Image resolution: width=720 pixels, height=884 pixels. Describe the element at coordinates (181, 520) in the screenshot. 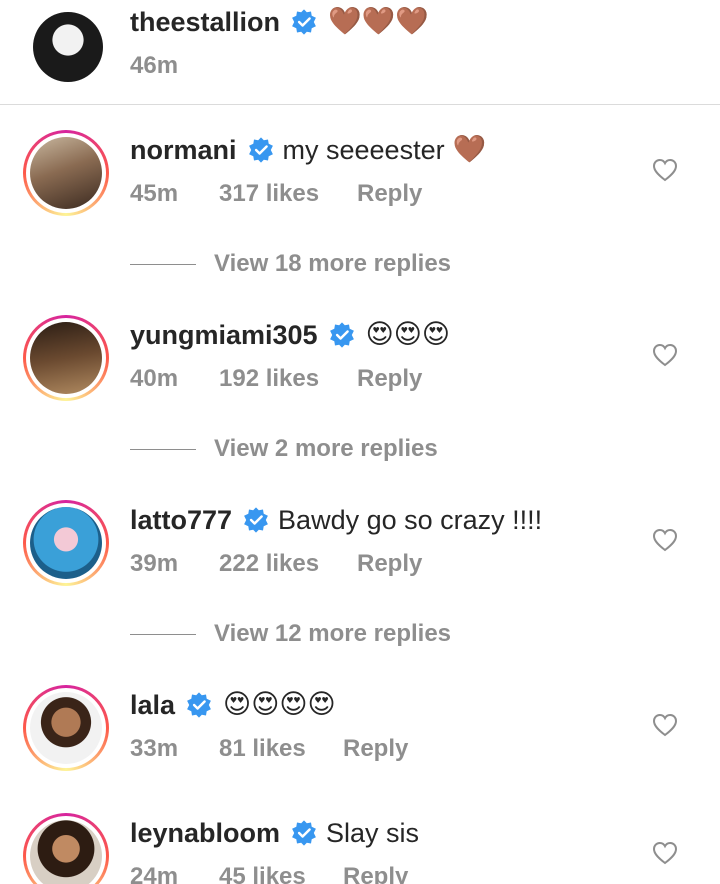

I see `username: latto777` at that location.